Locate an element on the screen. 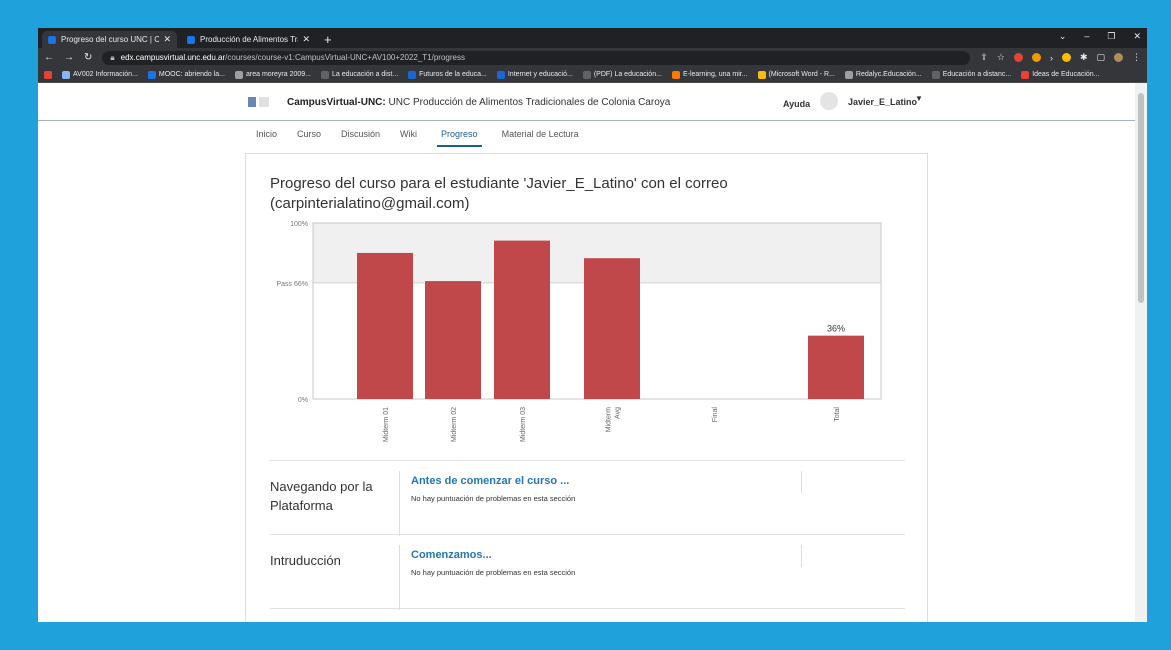 The image size is (1171, 650). tab-progreso: Progreso is located at coordinates (459, 138).